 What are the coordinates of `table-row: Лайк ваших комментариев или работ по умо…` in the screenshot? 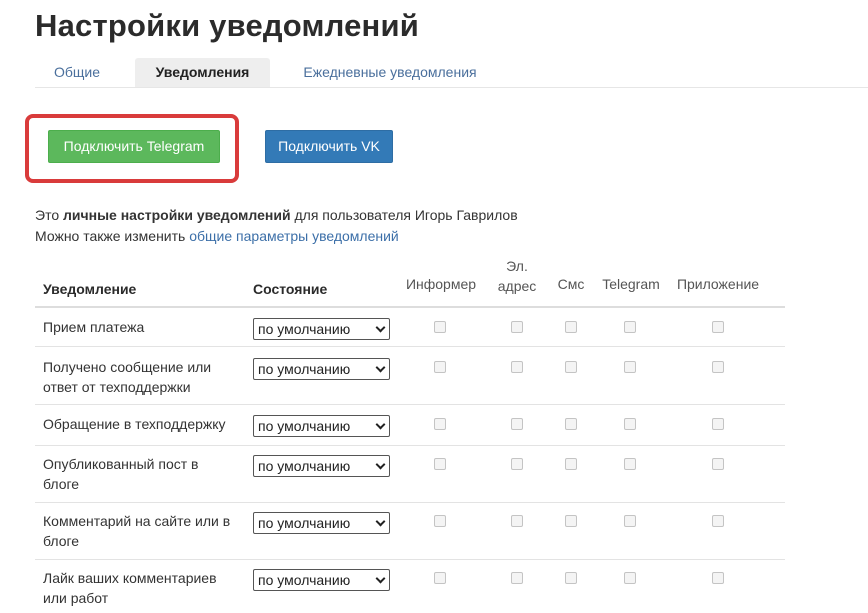 It's located at (410, 586).